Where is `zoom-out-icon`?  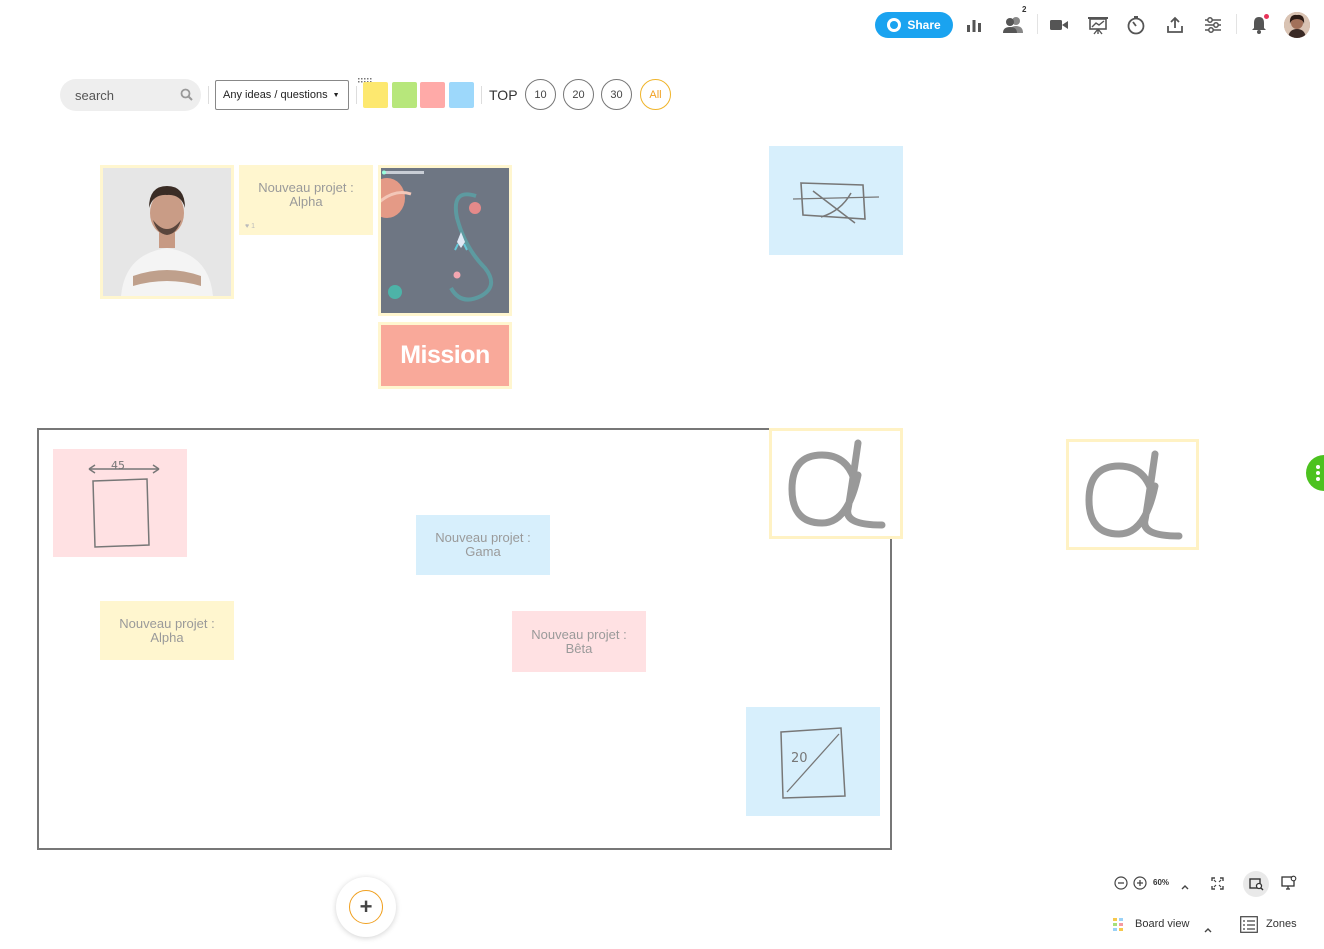 zoom-out-icon is located at coordinates (1121, 885).